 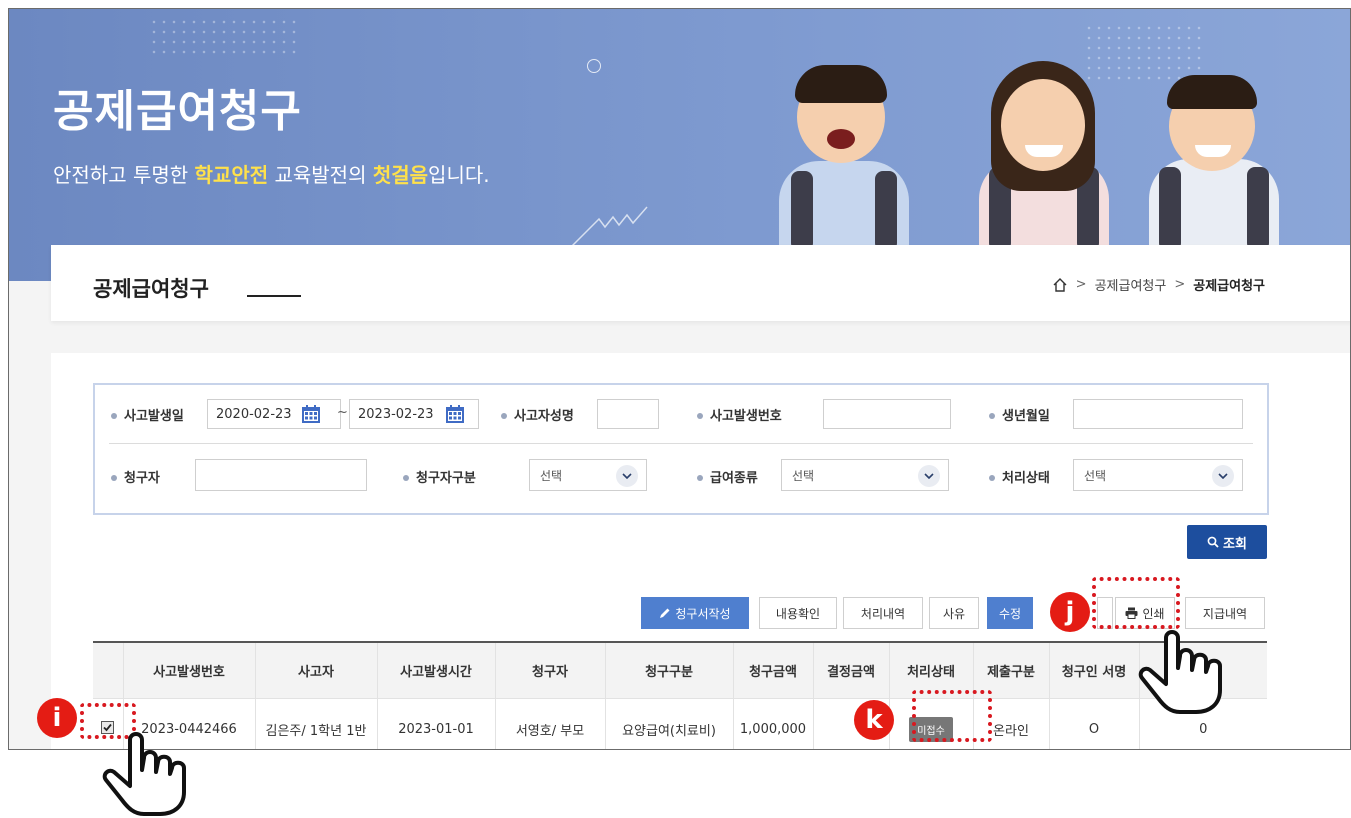 What do you see at coordinates (954, 613) in the screenshot?
I see `reason-button: 사유` at bounding box center [954, 613].